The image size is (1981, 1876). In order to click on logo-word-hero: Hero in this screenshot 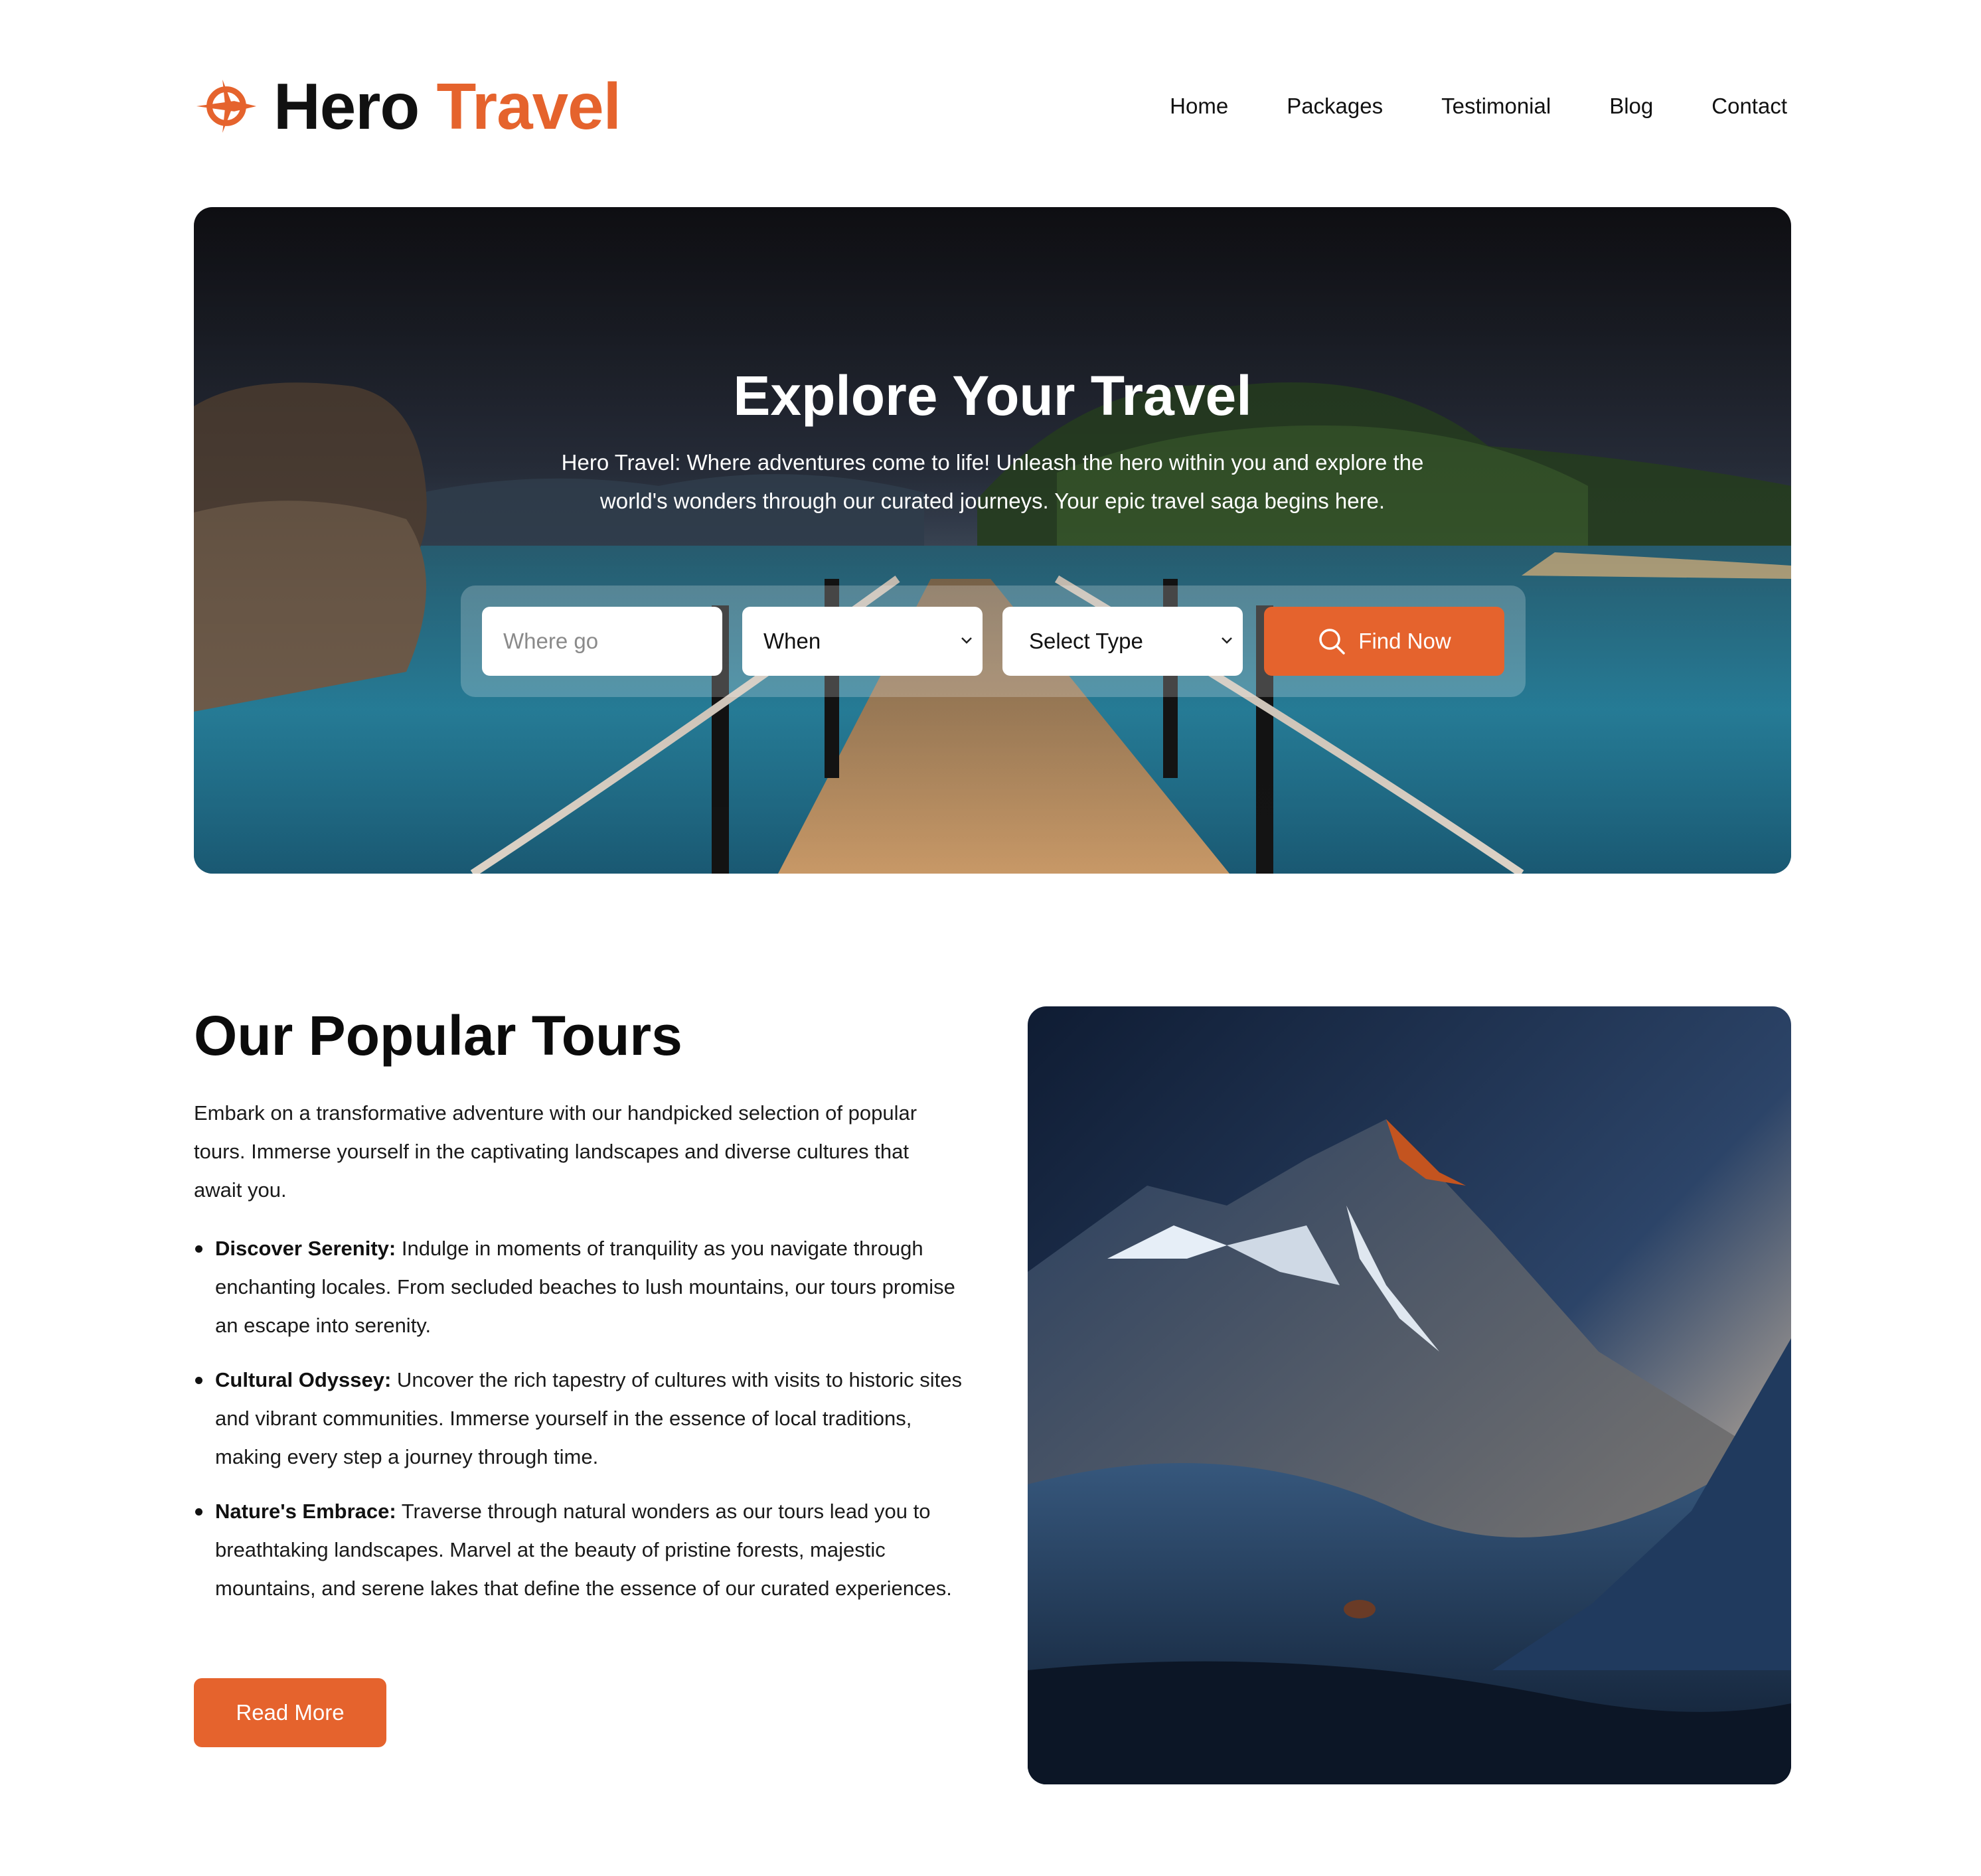, I will do `click(347, 106)`.